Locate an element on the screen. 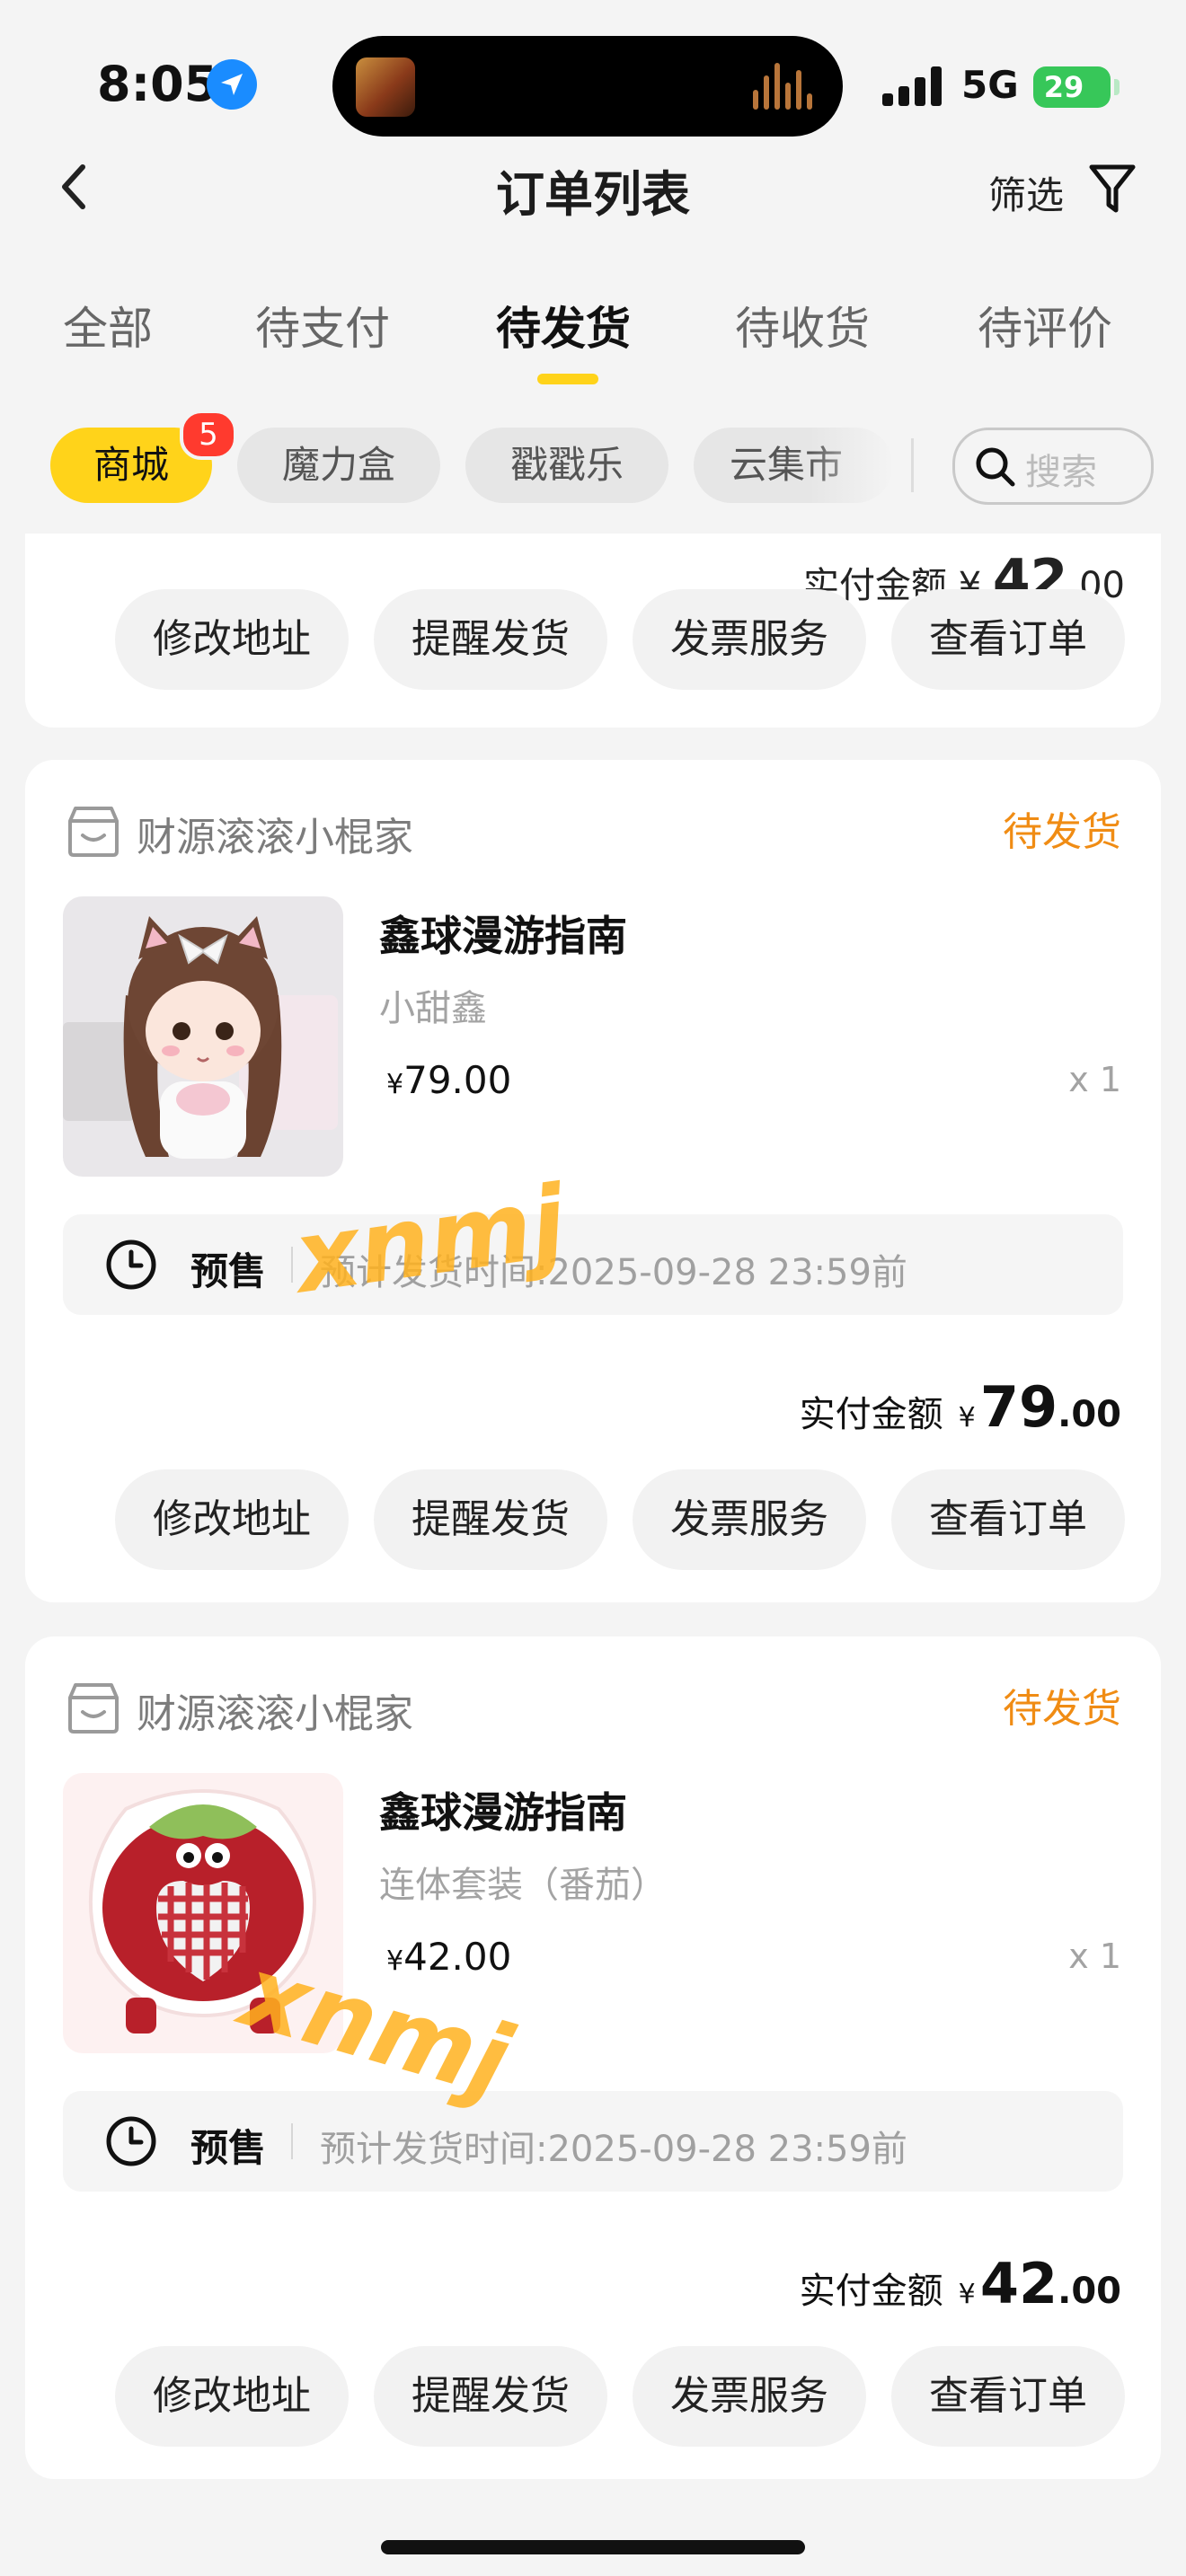 The image size is (1186, 2576). price-value: 42.00 is located at coordinates (457, 1957).